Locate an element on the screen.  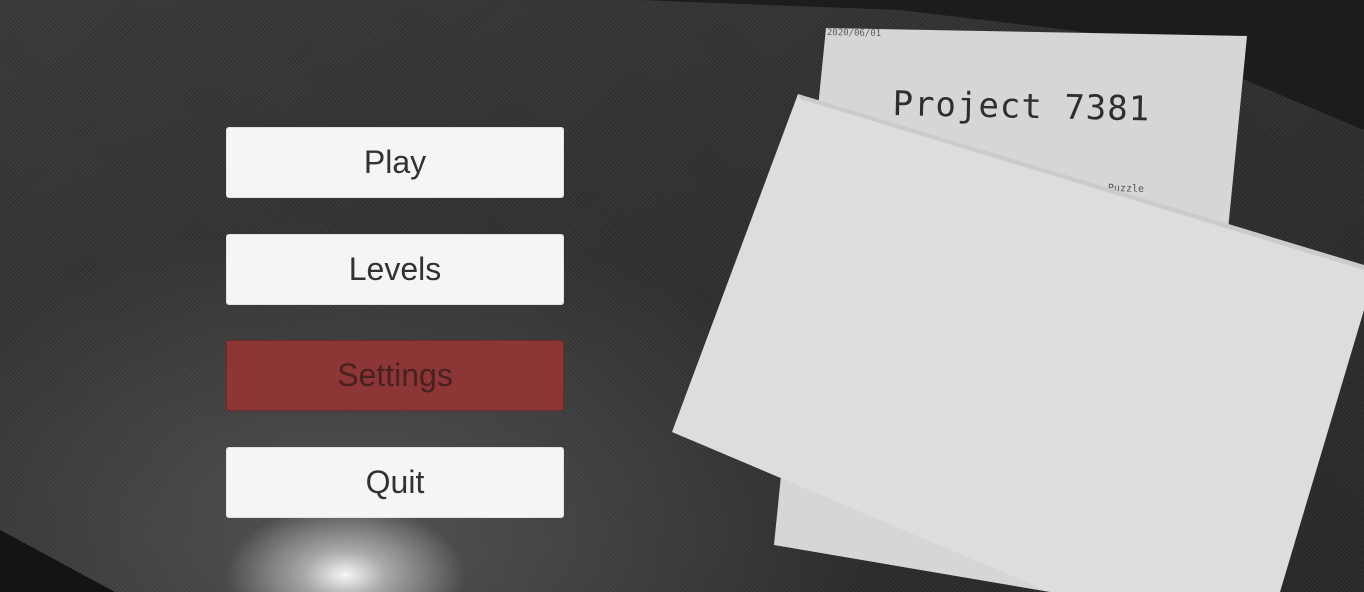
settings-button: Settings is located at coordinates (395, 375).